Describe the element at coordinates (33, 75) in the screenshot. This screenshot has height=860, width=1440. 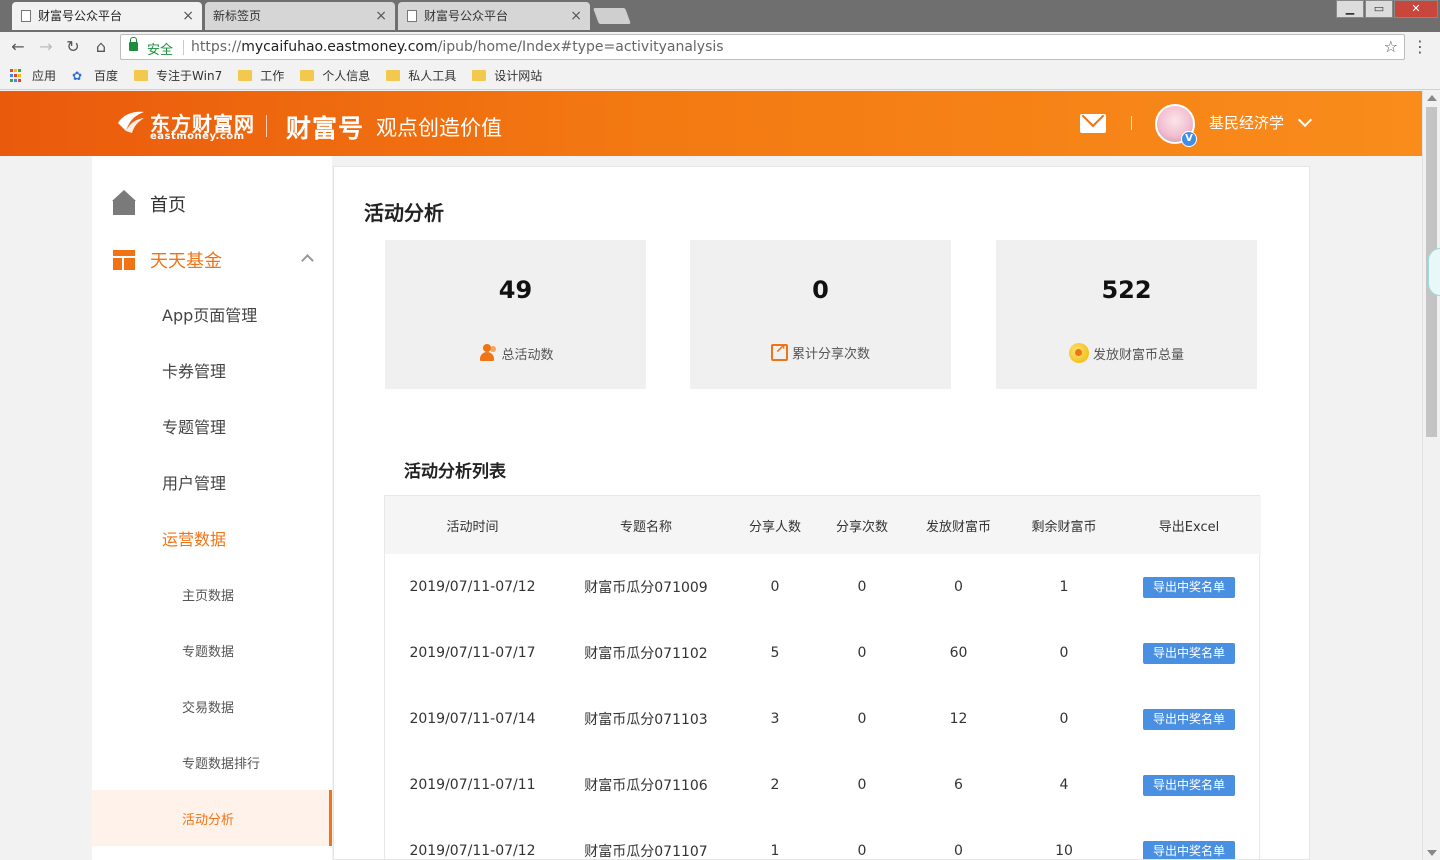
I see `bookmark-apps: 应用` at that location.